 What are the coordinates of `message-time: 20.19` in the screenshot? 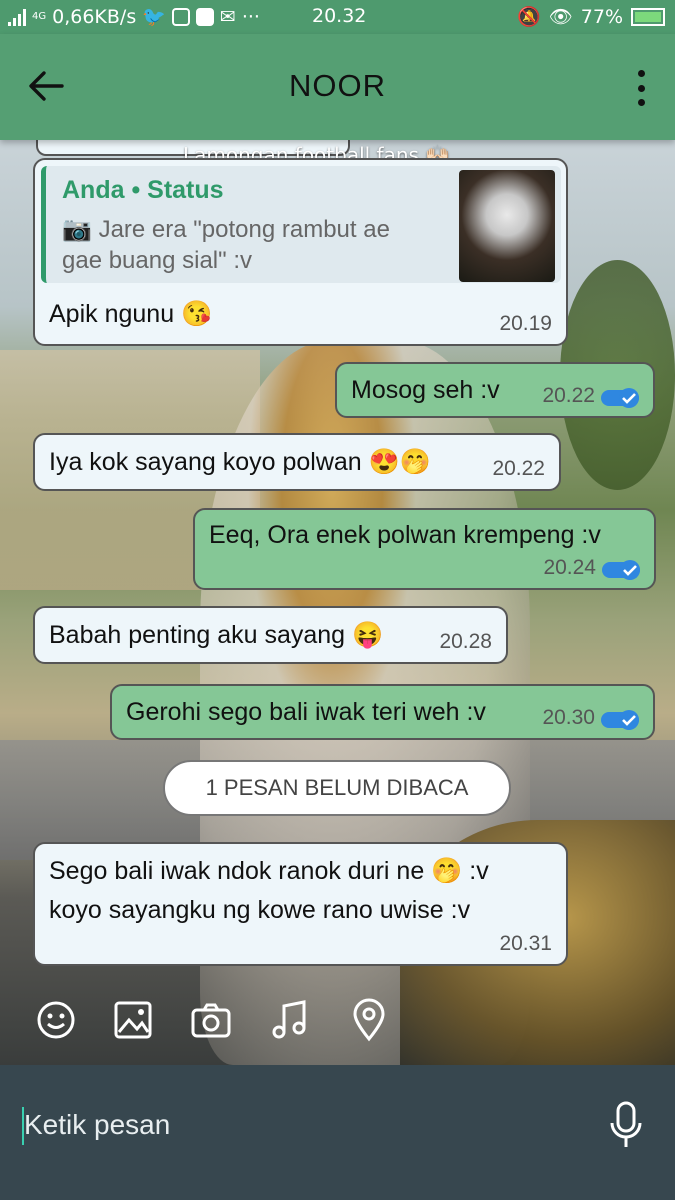 It's located at (525, 323).